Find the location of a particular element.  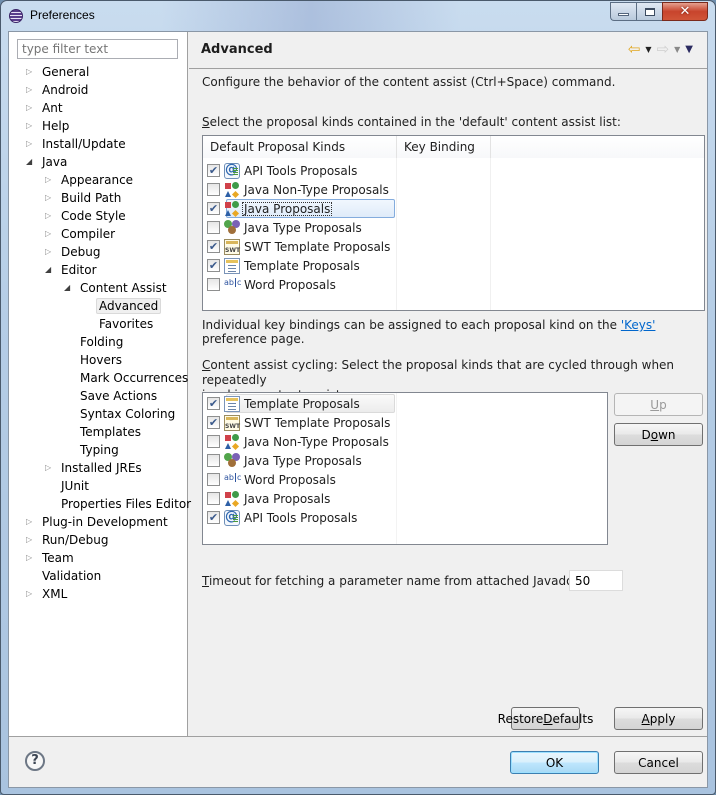

tree-item-hovers: Hovers is located at coordinates (101, 360).